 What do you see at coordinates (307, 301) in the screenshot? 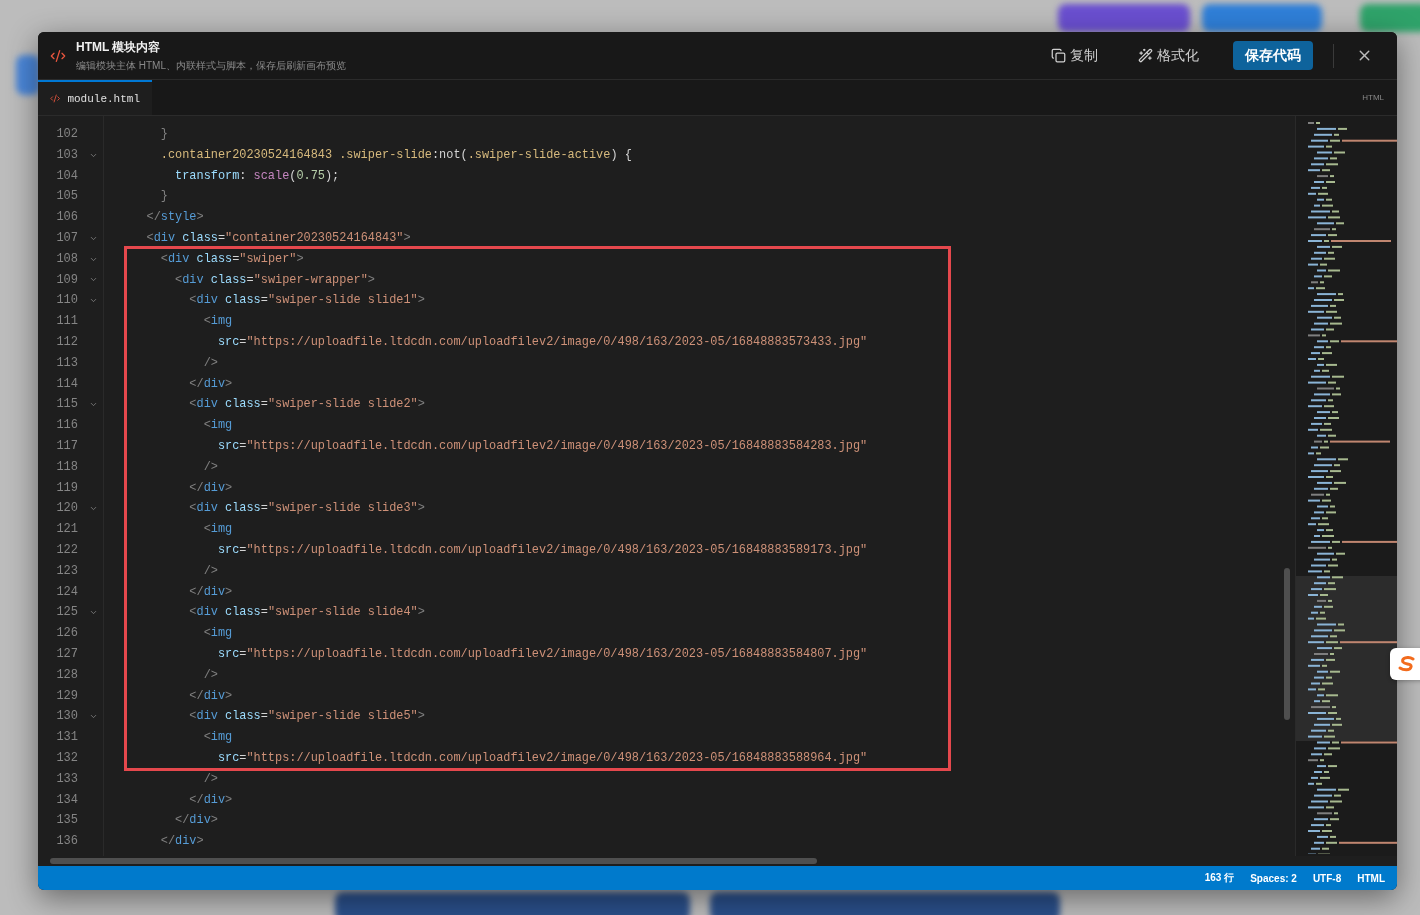
I see `code-line: <div class="swiper-slide slide1">` at bounding box center [307, 301].